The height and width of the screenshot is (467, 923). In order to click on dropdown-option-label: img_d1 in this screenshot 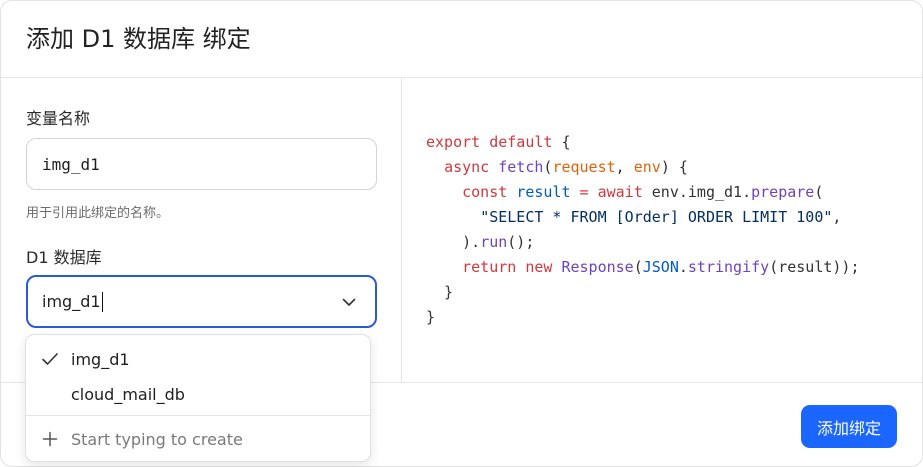, I will do `click(100, 359)`.